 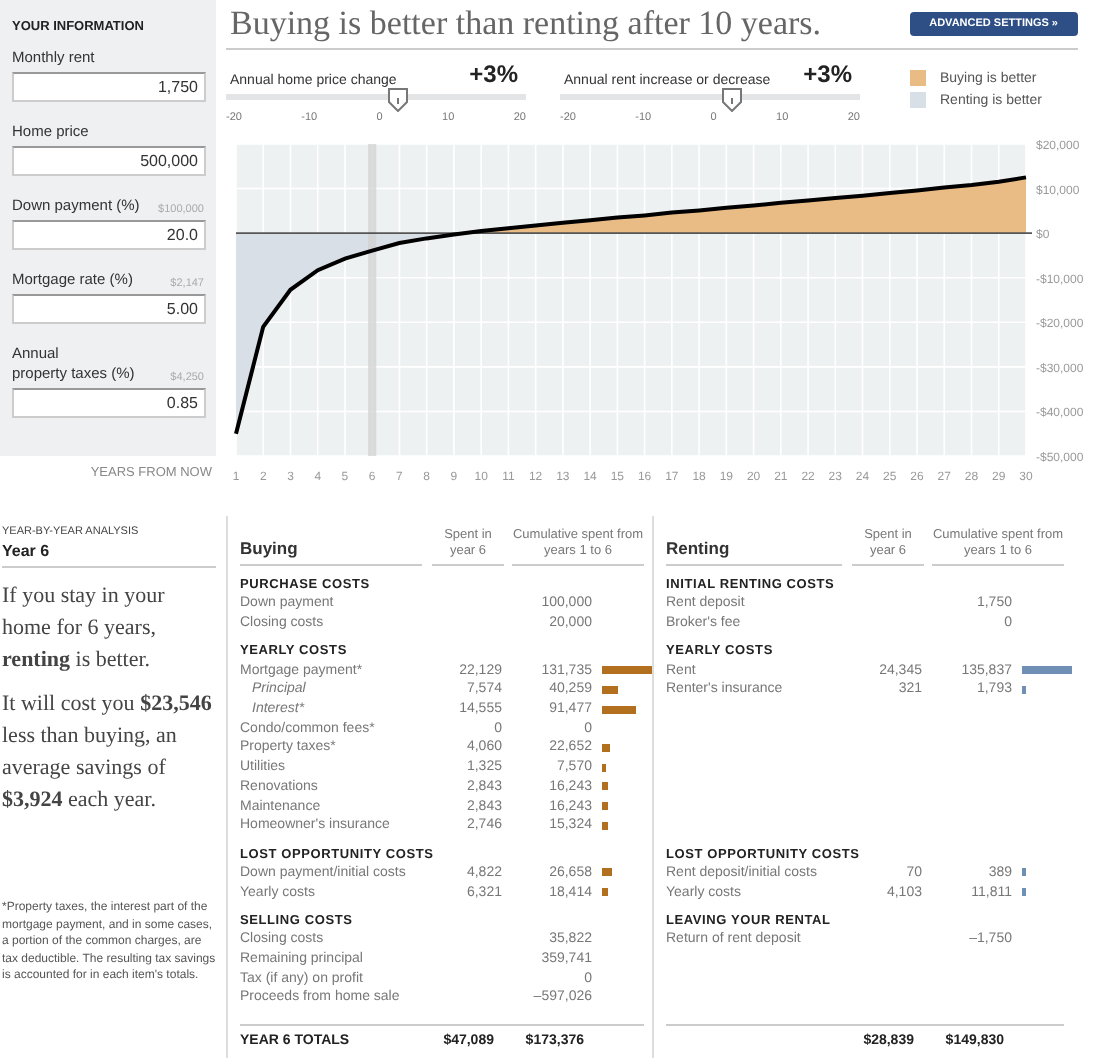 I want to click on summary-text: If you stay in your home for 6 years, renting is better., so click(x=84, y=629).